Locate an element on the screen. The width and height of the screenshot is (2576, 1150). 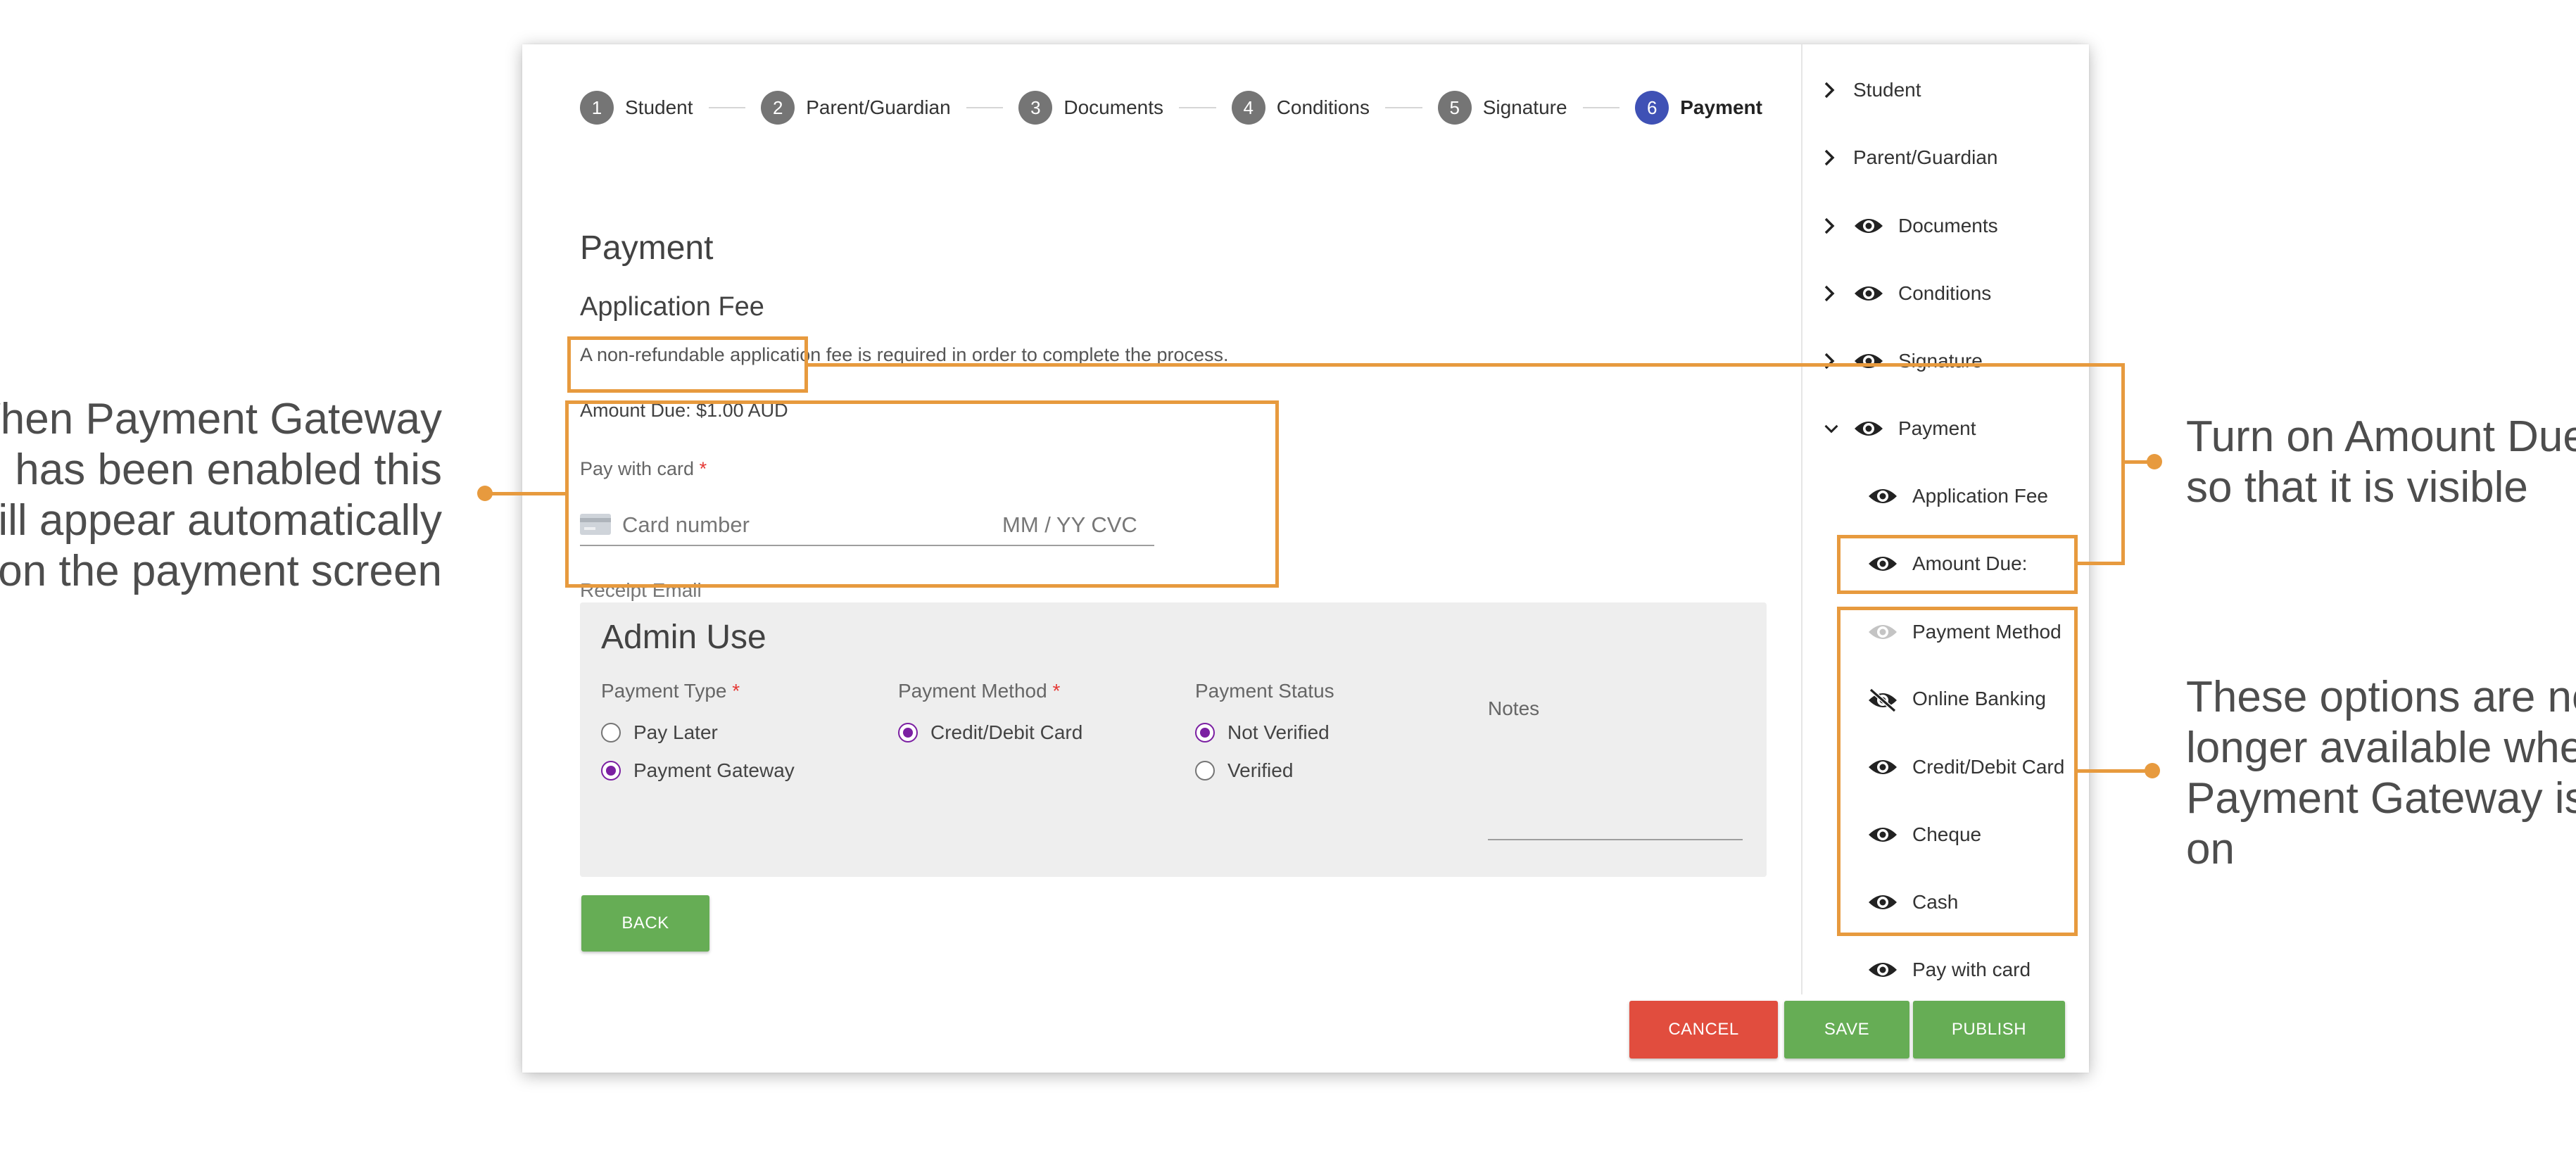
annotation-line: Turn on Amount Due is located at coordinates (2381, 436).